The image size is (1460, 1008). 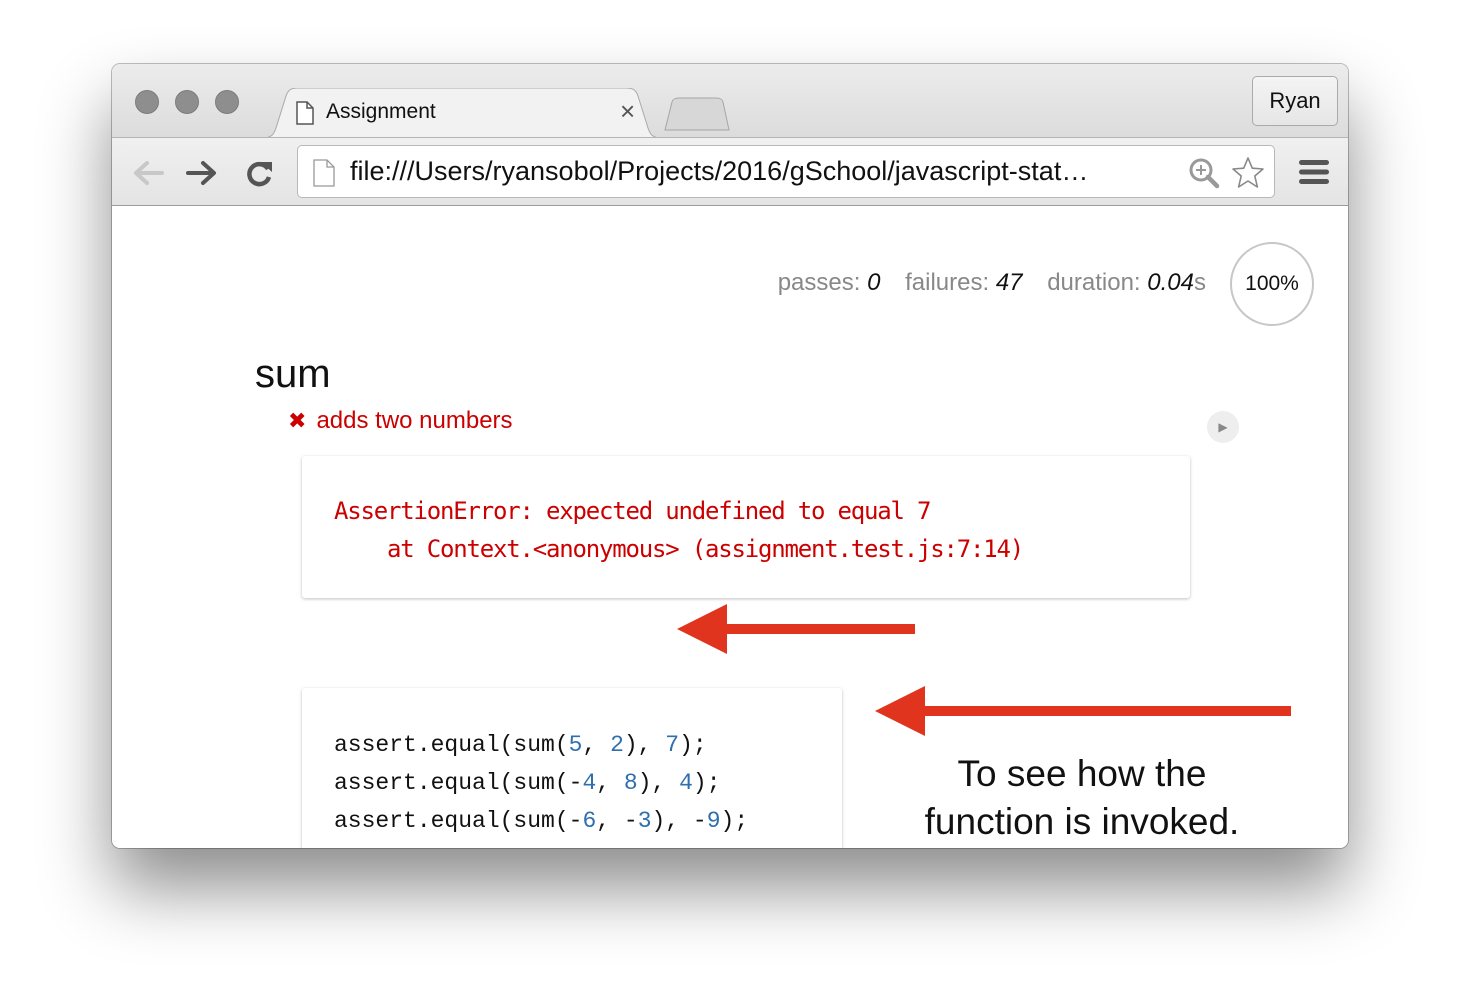 What do you see at coordinates (575, 745) in the screenshot?
I see `code-number: 5` at bounding box center [575, 745].